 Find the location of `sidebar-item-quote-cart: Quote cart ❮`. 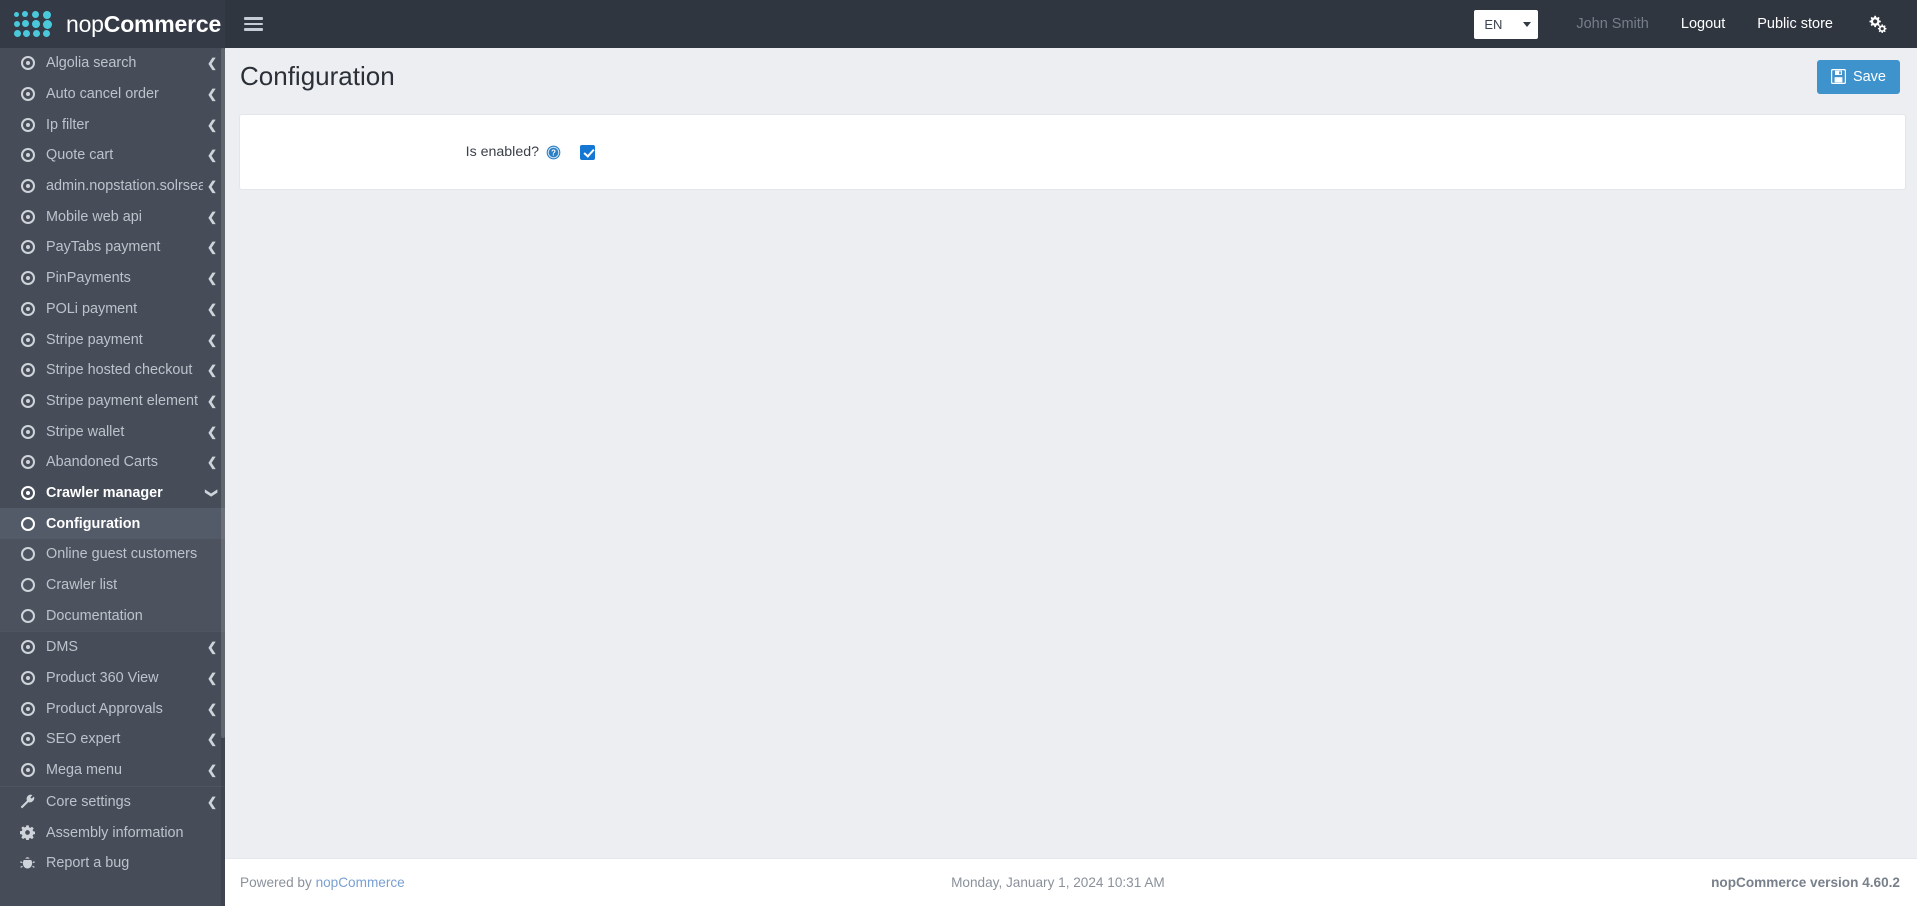

sidebar-item-quote-cart: Quote cart ❮ is located at coordinates (112, 155).